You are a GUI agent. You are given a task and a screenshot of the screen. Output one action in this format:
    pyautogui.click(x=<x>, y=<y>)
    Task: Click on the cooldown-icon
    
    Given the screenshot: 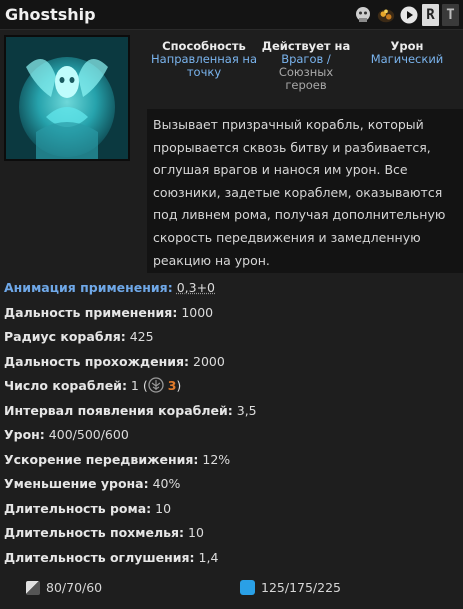 What is the action you would take?
    pyautogui.click(x=33, y=587)
    